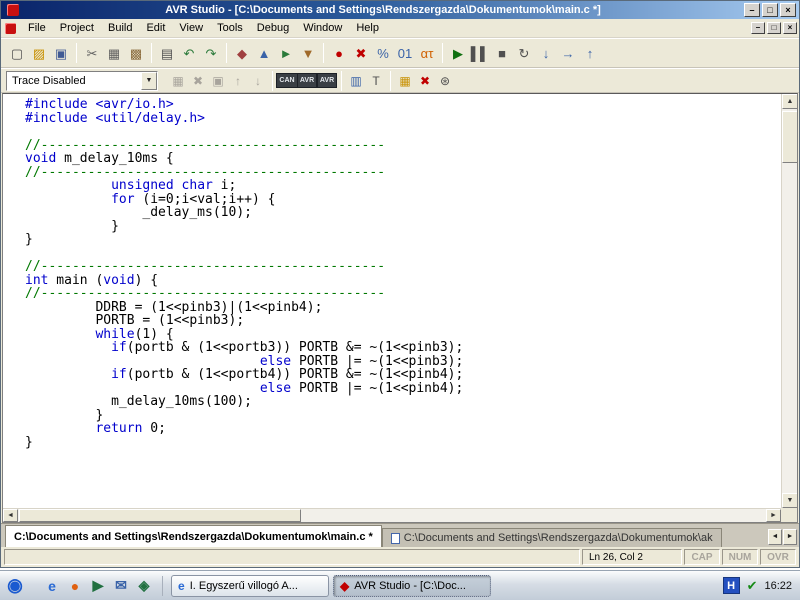  What do you see at coordinates (758, 28) in the screenshot?
I see `mdi-minimize-button: –` at bounding box center [758, 28].